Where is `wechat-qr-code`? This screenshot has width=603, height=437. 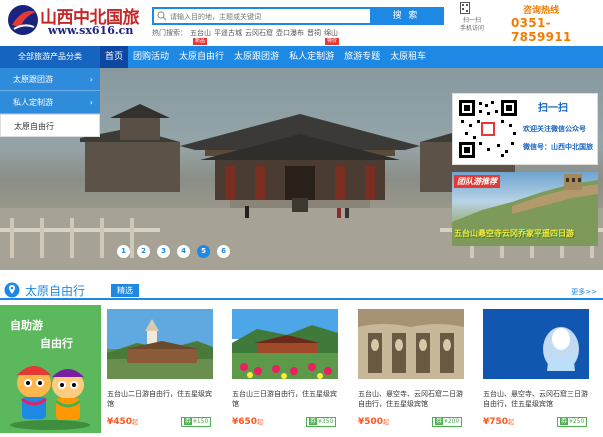 wechat-qr-code is located at coordinates (488, 129).